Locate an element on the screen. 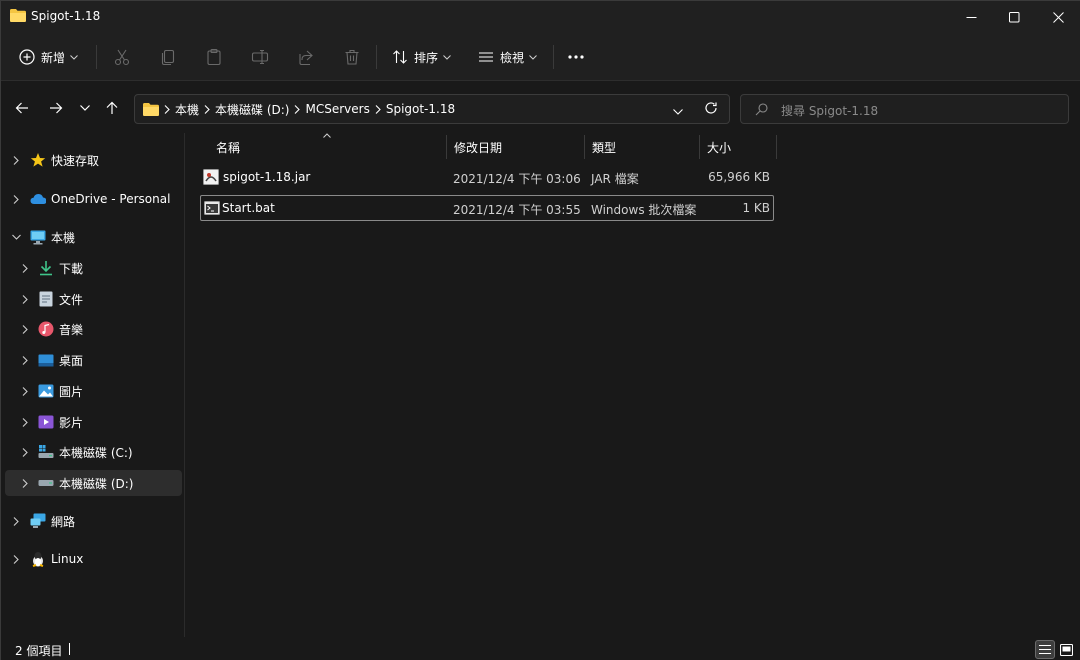 This screenshot has width=1080, height=660. view-button: 檢視 is located at coordinates (507, 57).